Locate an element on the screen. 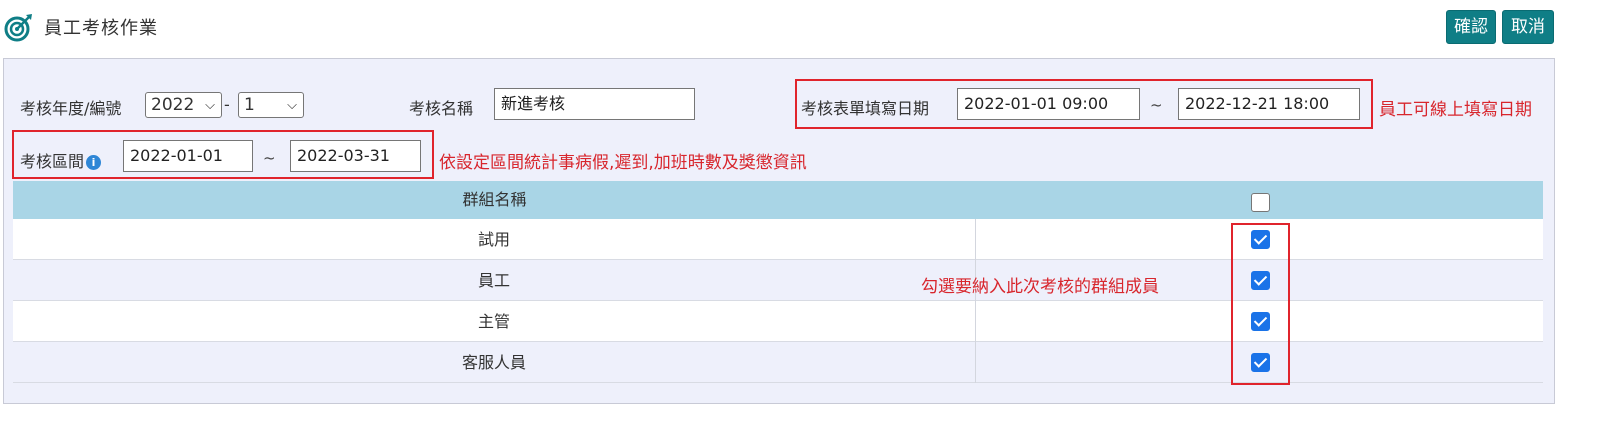 This screenshot has width=1611, height=438. group-name-cell: 主管 is located at coordinates (494, 321).